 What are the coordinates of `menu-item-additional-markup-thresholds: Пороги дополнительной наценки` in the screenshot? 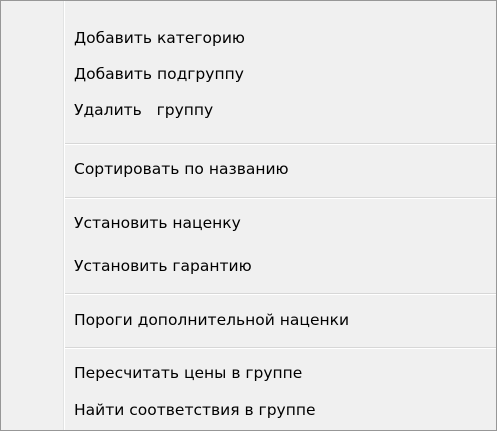 It's located at (211, 320).